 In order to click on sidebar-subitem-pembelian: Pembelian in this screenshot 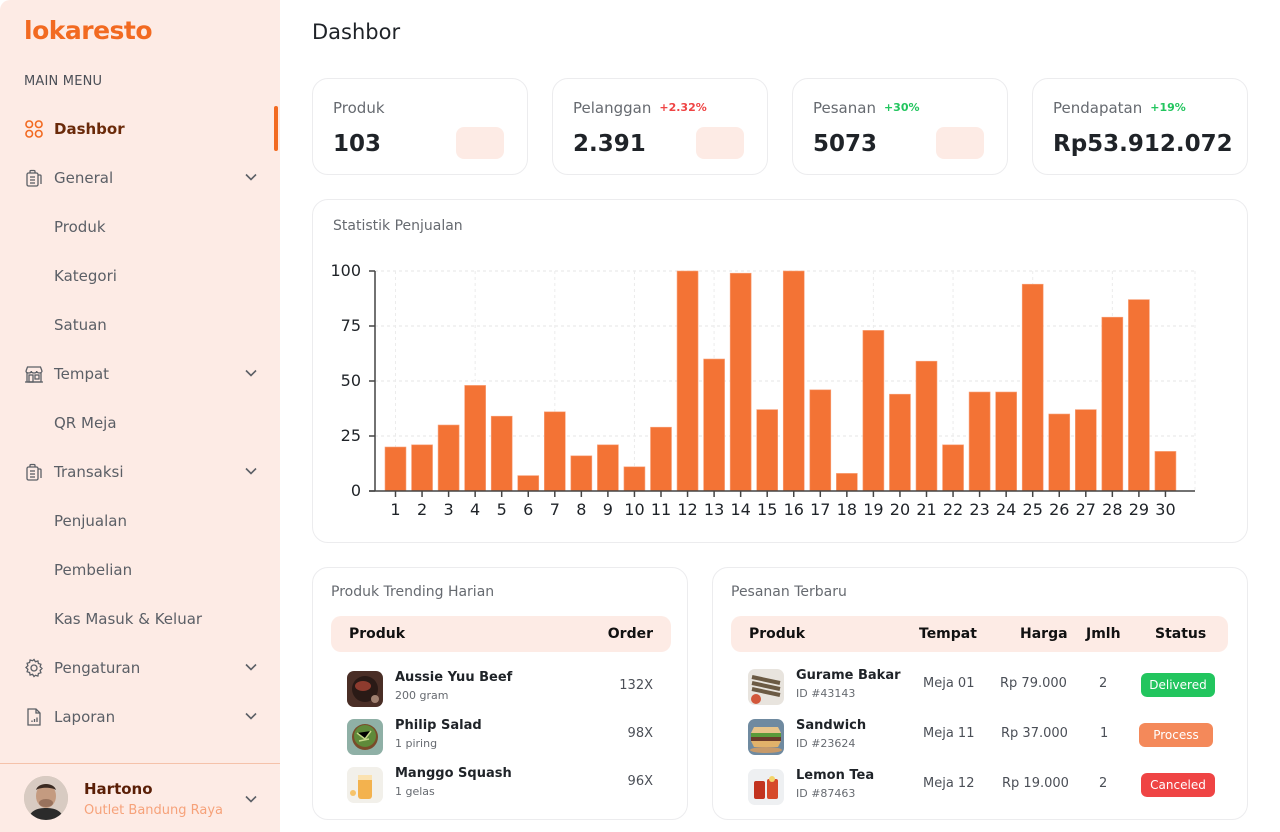, I will do `click(140, 569)`.